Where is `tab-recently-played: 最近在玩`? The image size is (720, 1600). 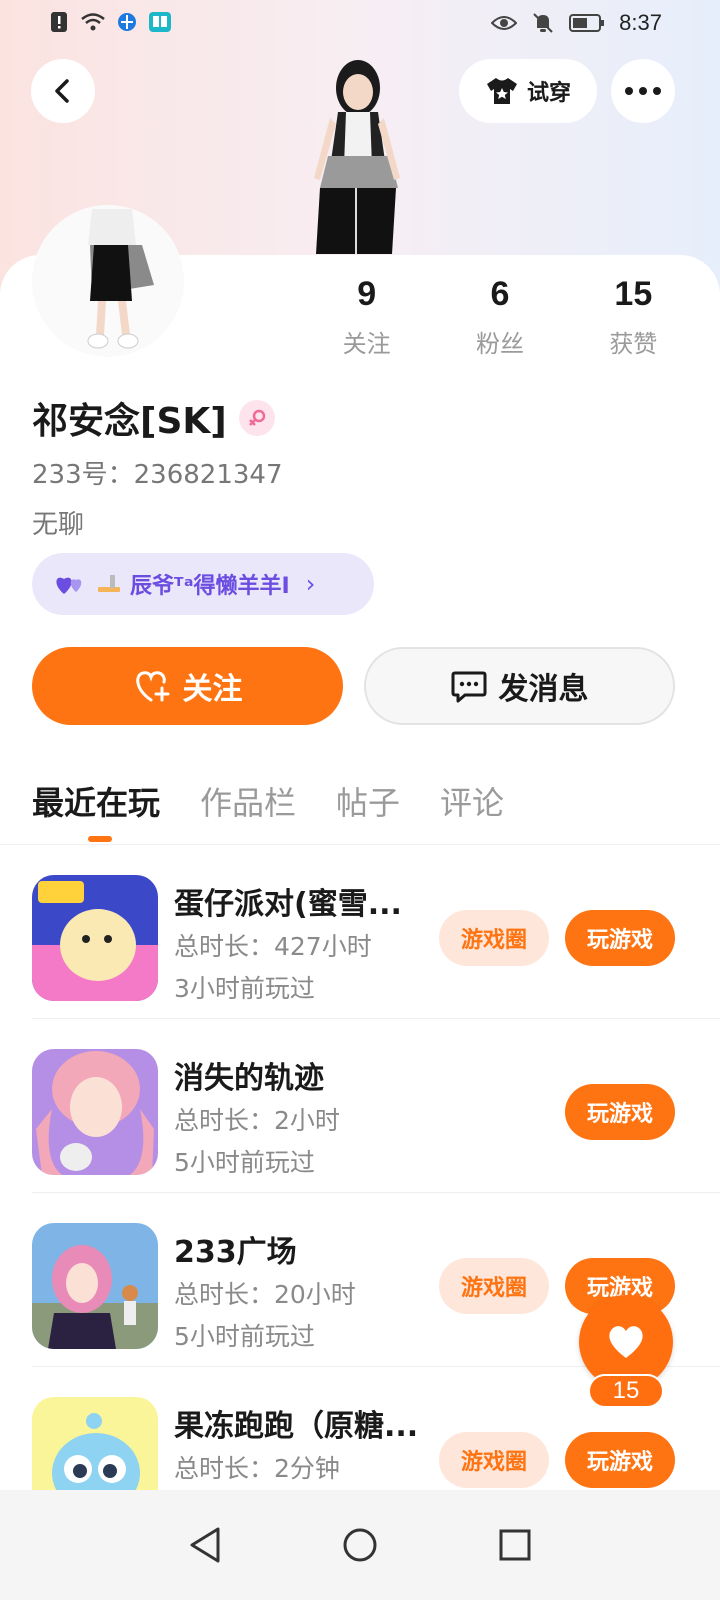 tab-recently-played: 最近在玩 is located at coordinates (96, 801).